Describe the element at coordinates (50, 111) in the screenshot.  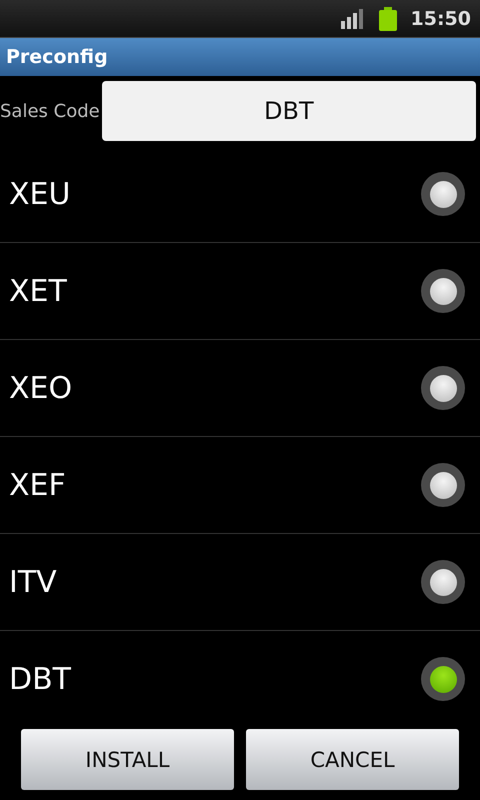
I see `sales-code-label: Sales Code` at that location.